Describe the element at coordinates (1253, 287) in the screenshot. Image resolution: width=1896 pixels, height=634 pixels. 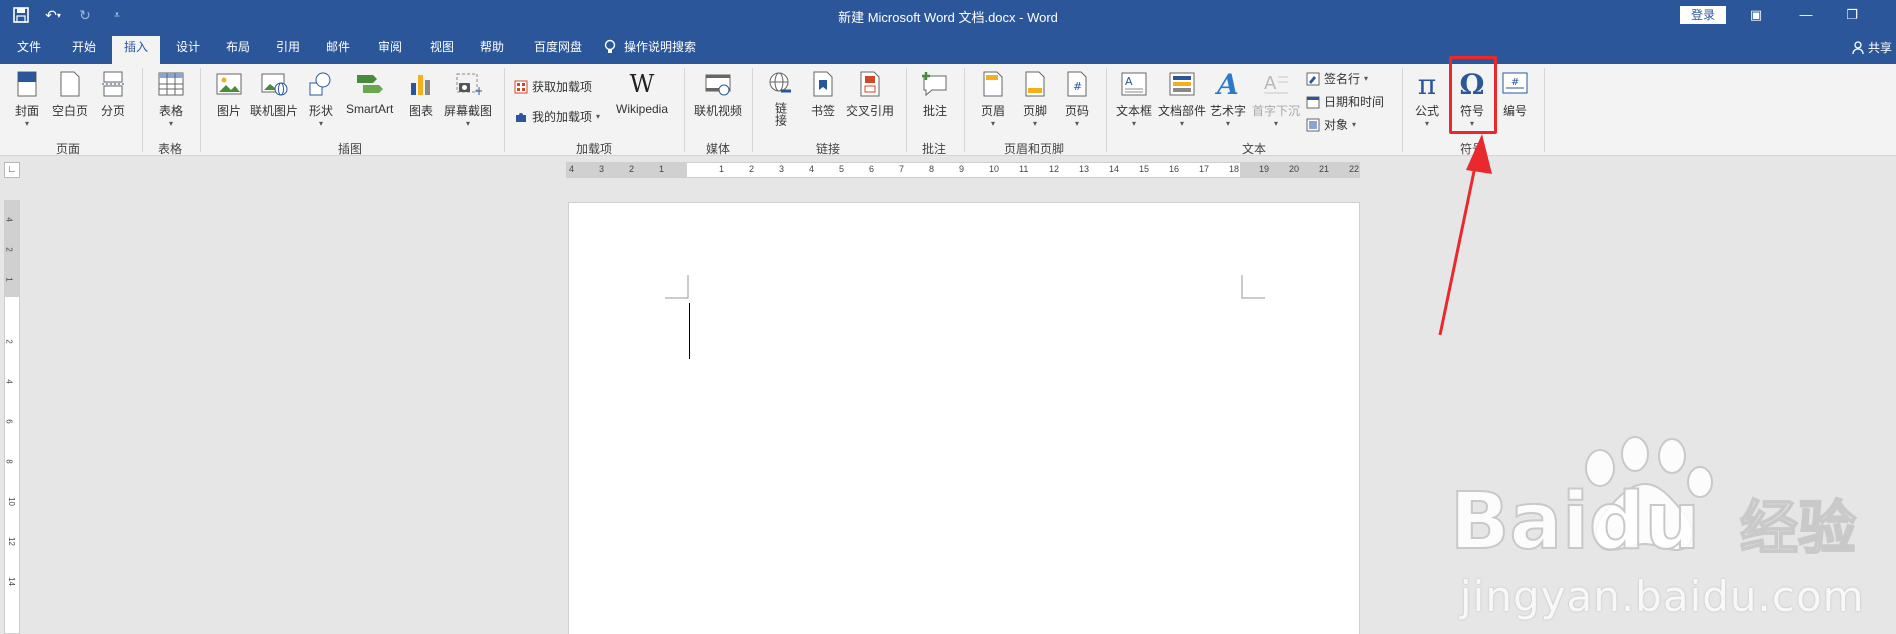
I see `margin-corner-mark` at that location.